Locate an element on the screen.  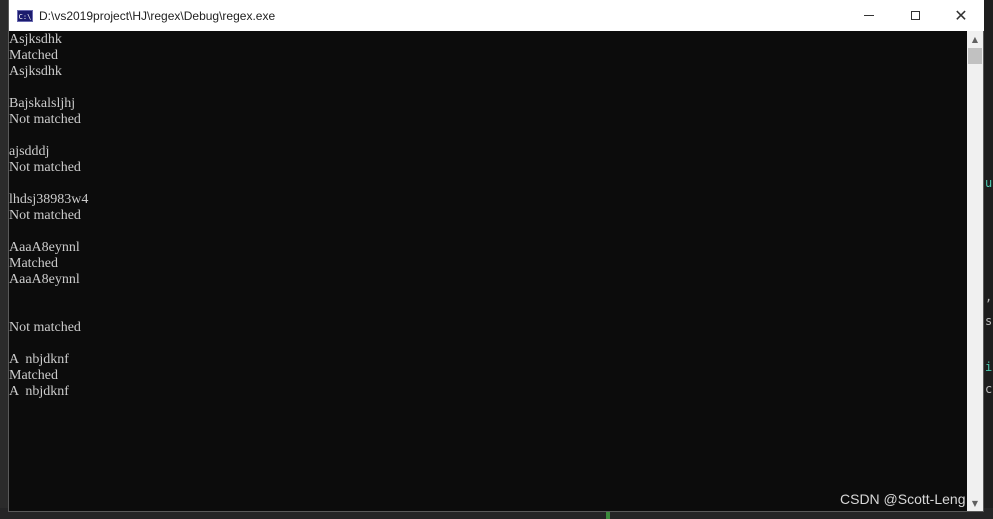
console-app-icon: C:\ is located at coordinates (25, 15).